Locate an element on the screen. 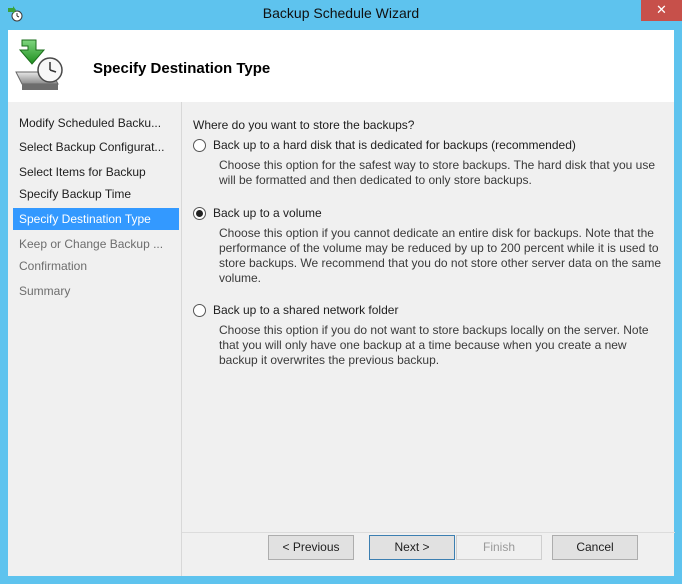 This screenshot has height=584, width=682. title-bar: Backup Schedule Wizard ✕ is located at coordinates (341, 15).